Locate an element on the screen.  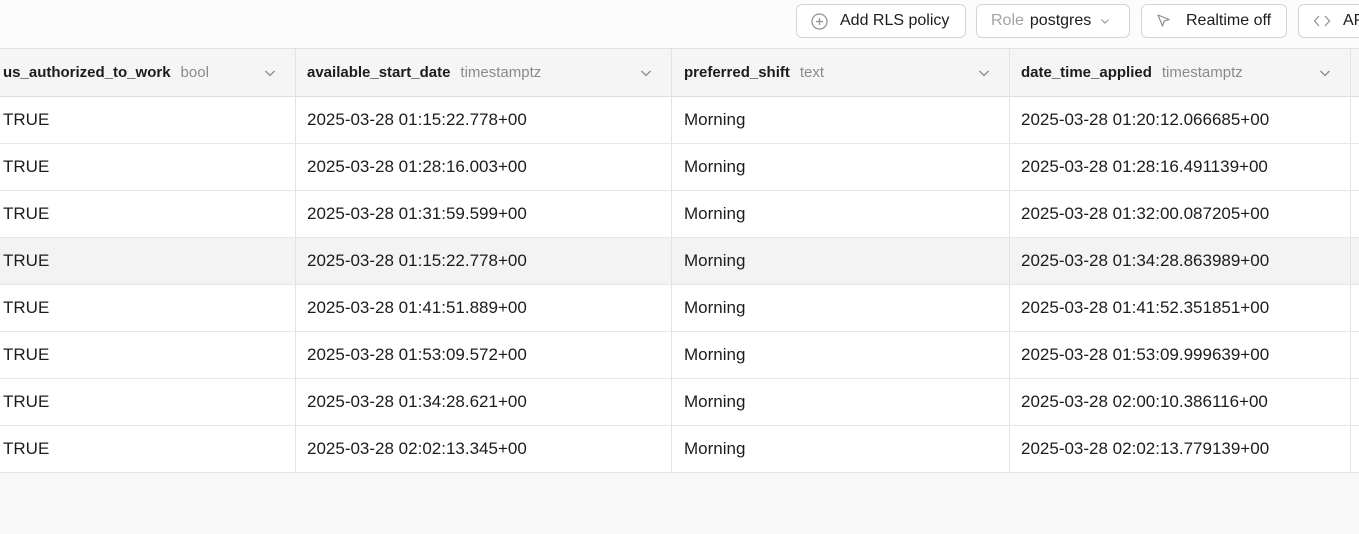
add-rls-policy-label: Add RLS policy is located at coordinates (895, 20).